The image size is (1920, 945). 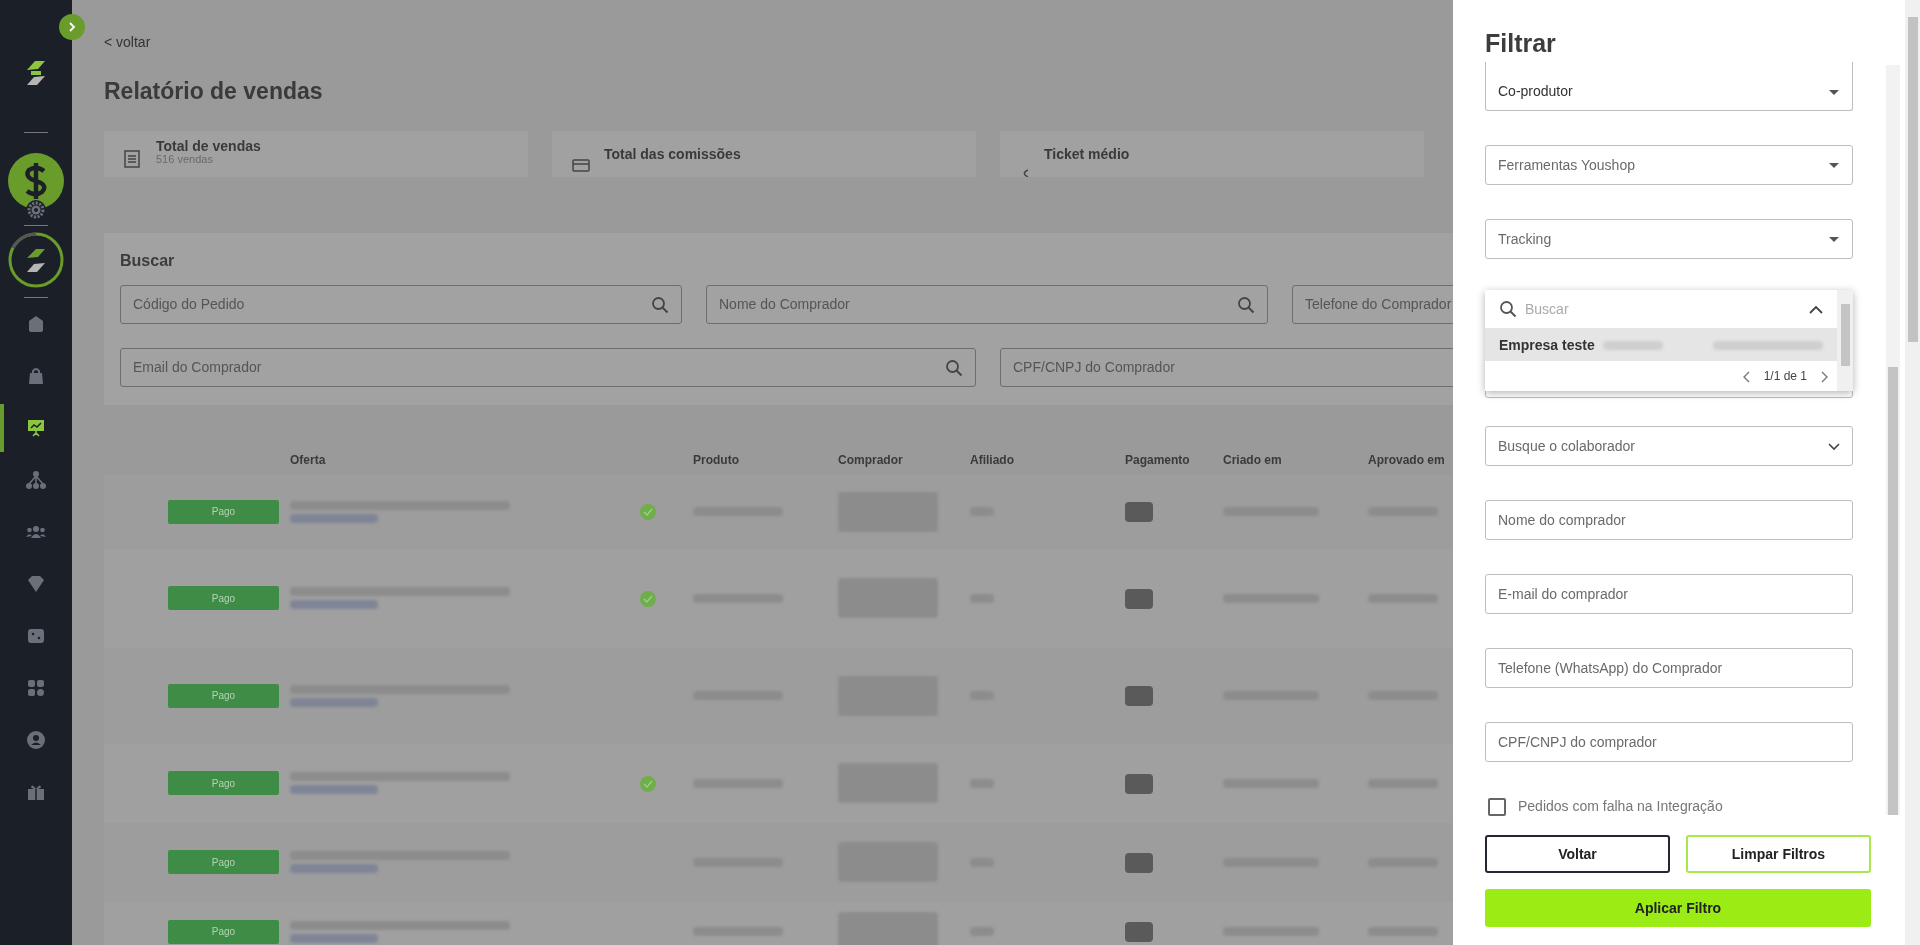 I want to click on checkbox, so click(x=1497, y=806).